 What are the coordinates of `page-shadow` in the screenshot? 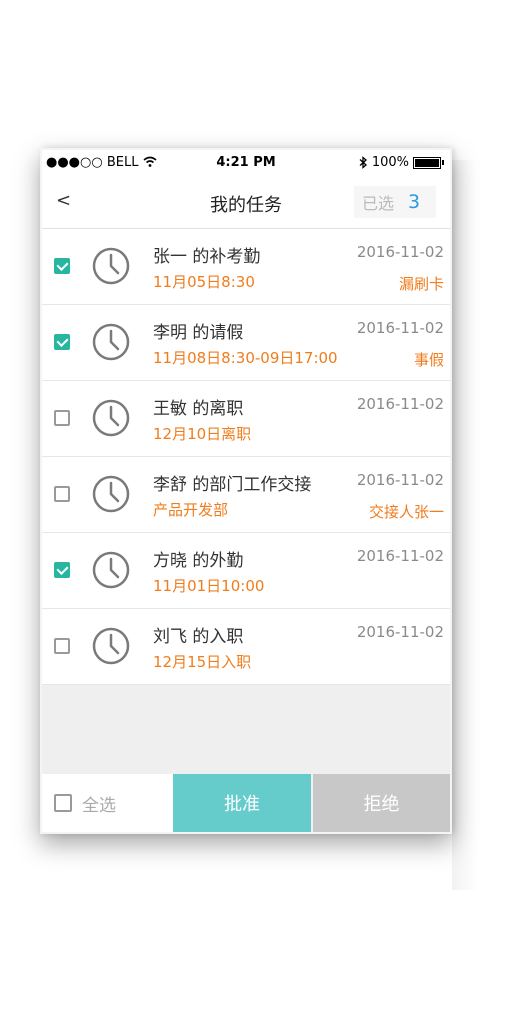 It's located at (465, 525).